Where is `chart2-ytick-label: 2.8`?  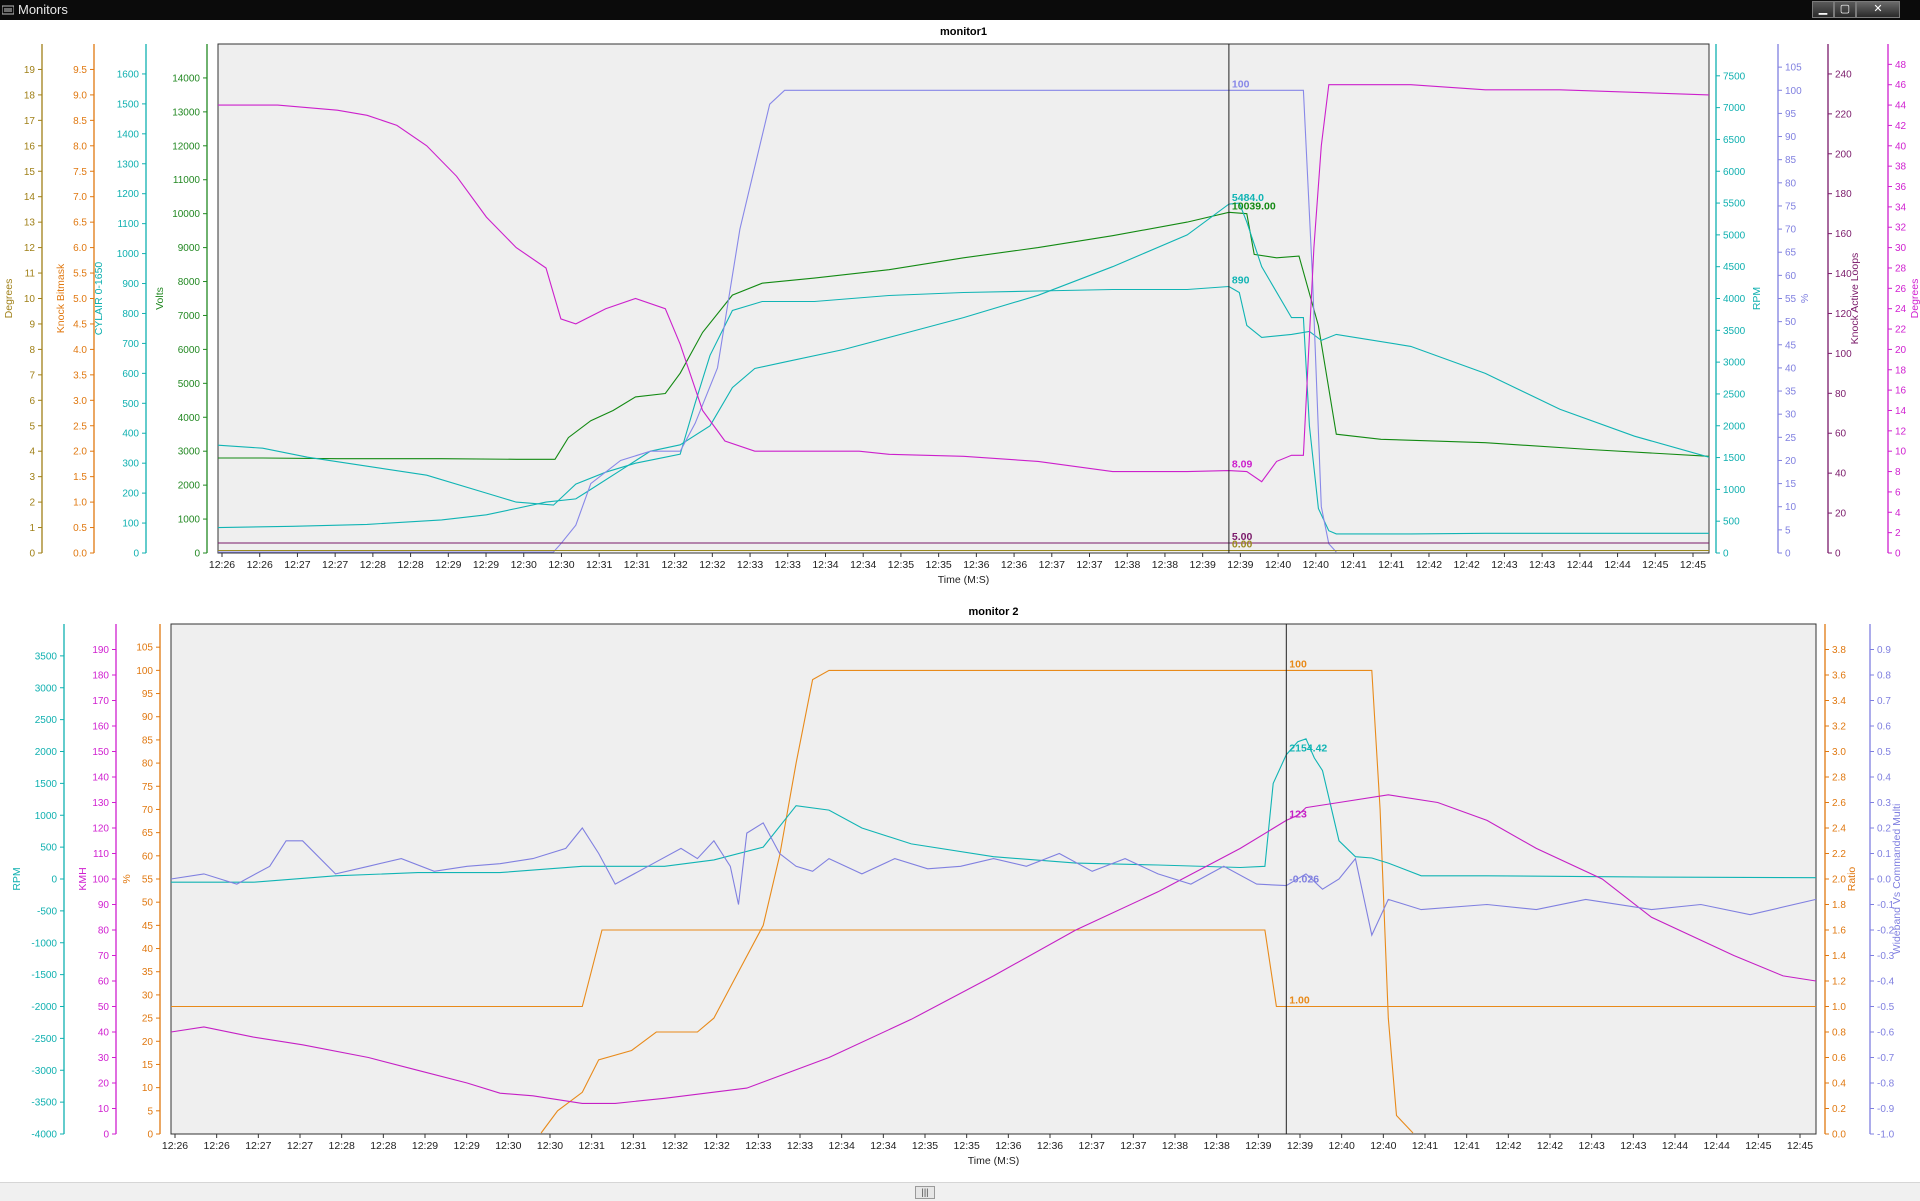 chart2-ytick-label: 2.8 is located at coordinates (1839, 778).